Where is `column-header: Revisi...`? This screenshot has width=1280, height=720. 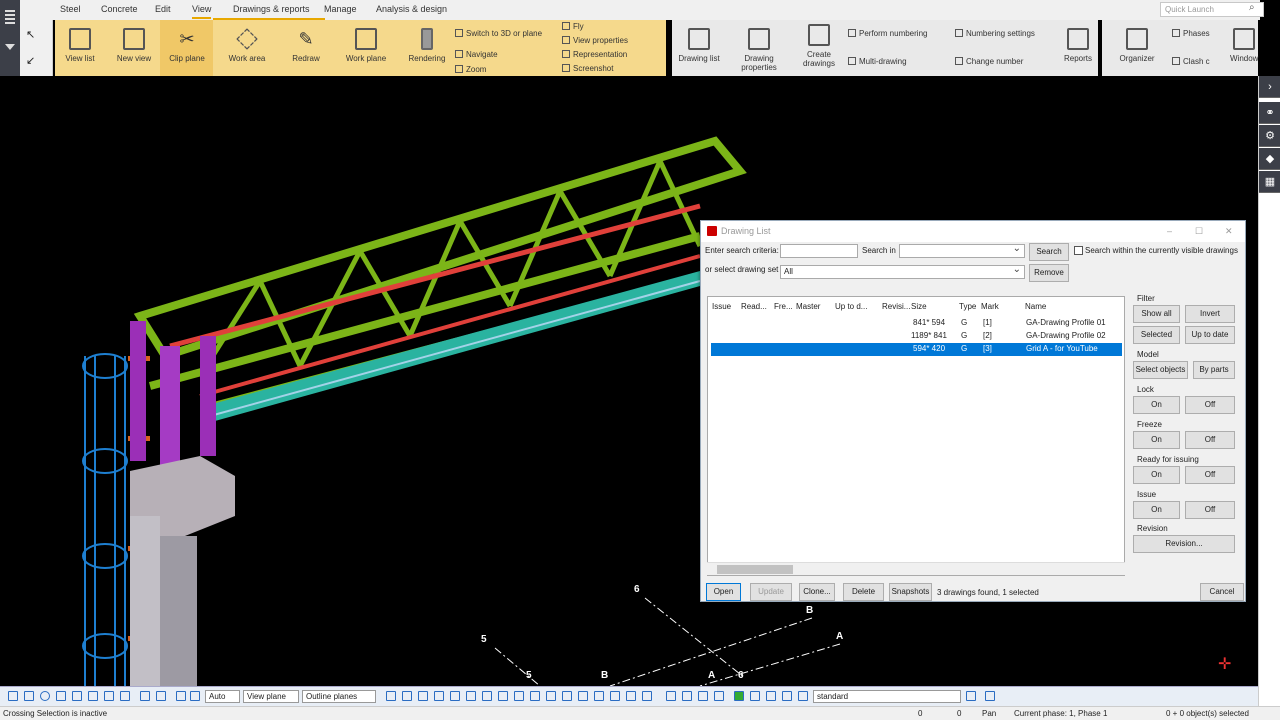 column-header: Revisi... is located at coordinates (896, 306).